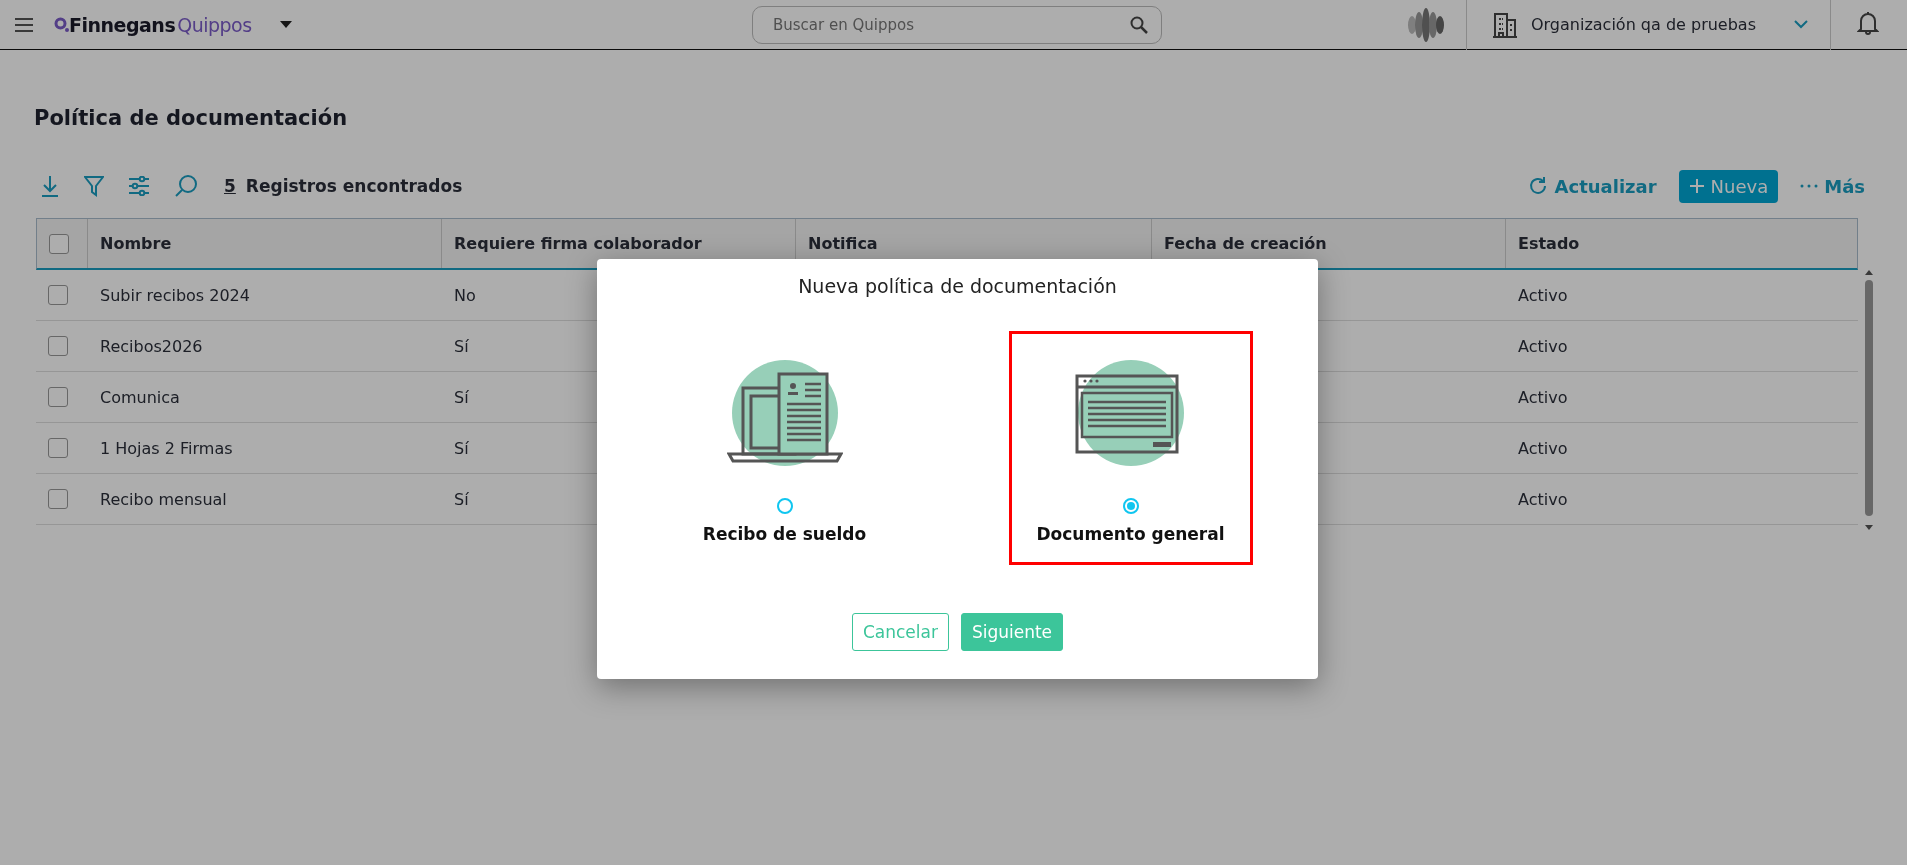 The height and width of the screenshot is (865, 1907). What do you see at coordinates (1868, 22) in the screenshot?
I see `bell-icon` at bounding box center [1868, 22].